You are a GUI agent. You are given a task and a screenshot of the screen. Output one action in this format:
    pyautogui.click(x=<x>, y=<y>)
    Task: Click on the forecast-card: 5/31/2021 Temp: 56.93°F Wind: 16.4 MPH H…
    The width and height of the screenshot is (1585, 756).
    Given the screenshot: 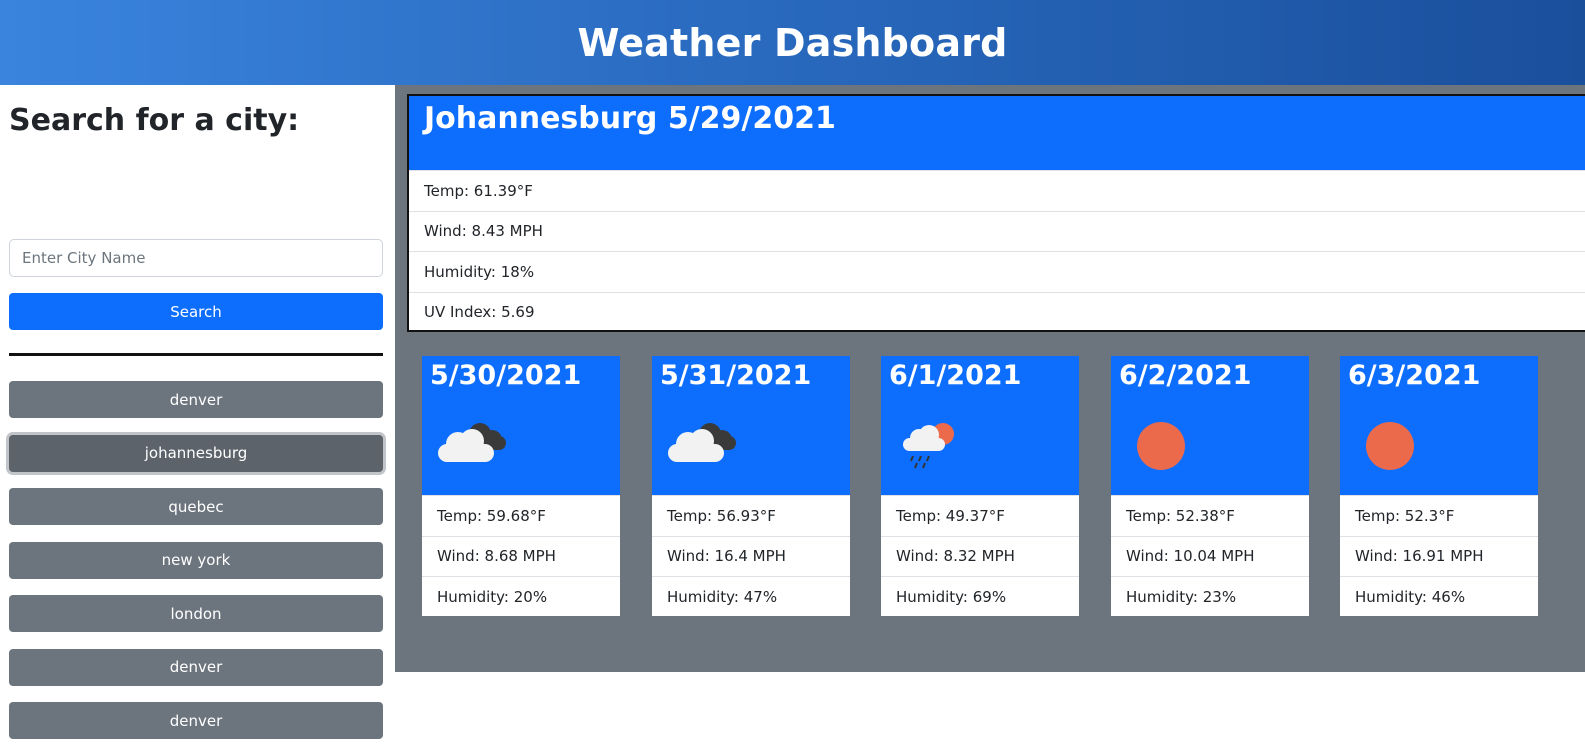 What is the action you would take?
    pyautogui.click(x=751, y=486)
    